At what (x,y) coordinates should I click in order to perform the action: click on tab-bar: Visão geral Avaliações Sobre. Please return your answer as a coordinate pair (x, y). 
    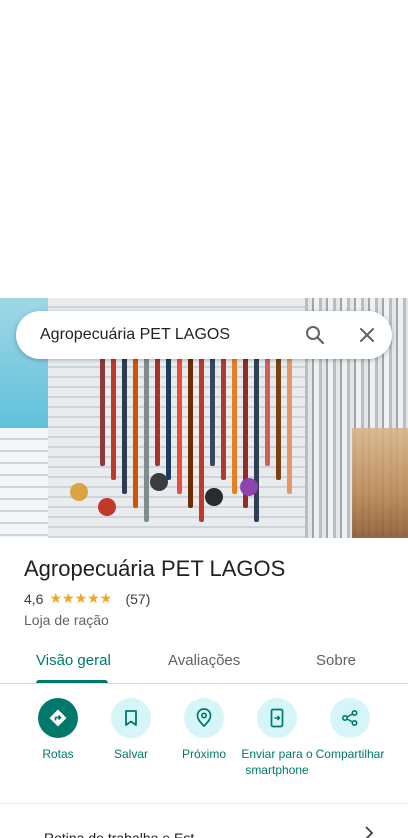
    Looking at the image, I should click on (204, 662).